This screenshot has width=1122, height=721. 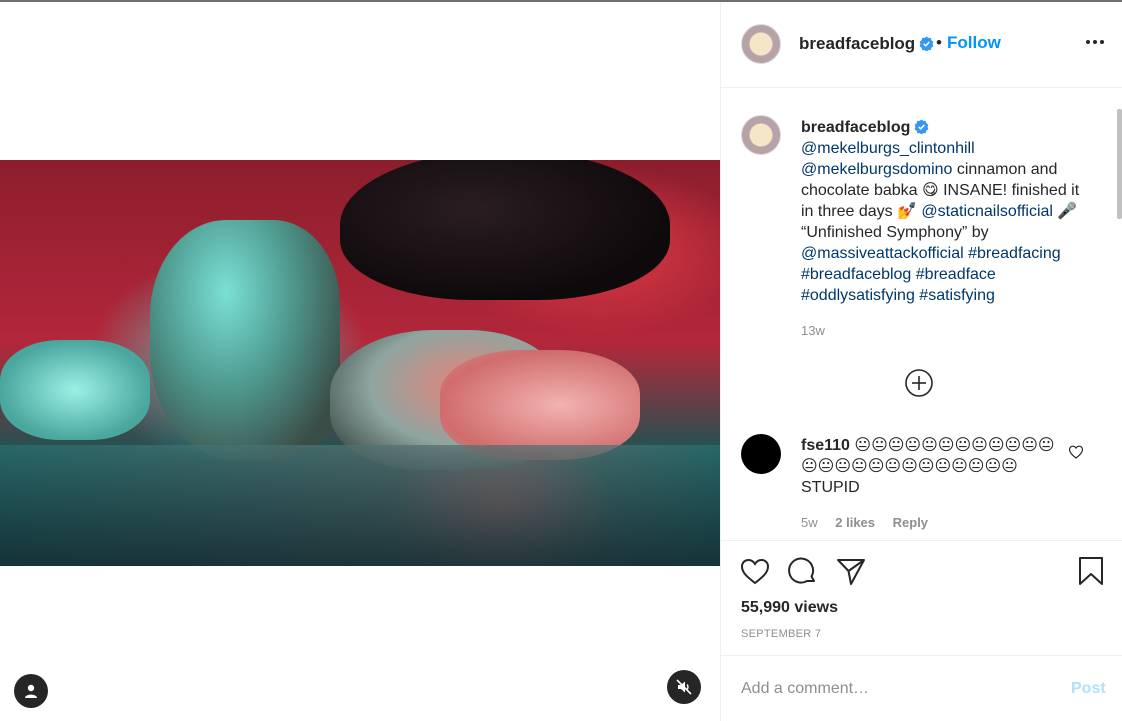 What do you see at coordinates (974, 43) in the screenshot?
I see `follow-button: Follow` at bounding box center [974, 43].